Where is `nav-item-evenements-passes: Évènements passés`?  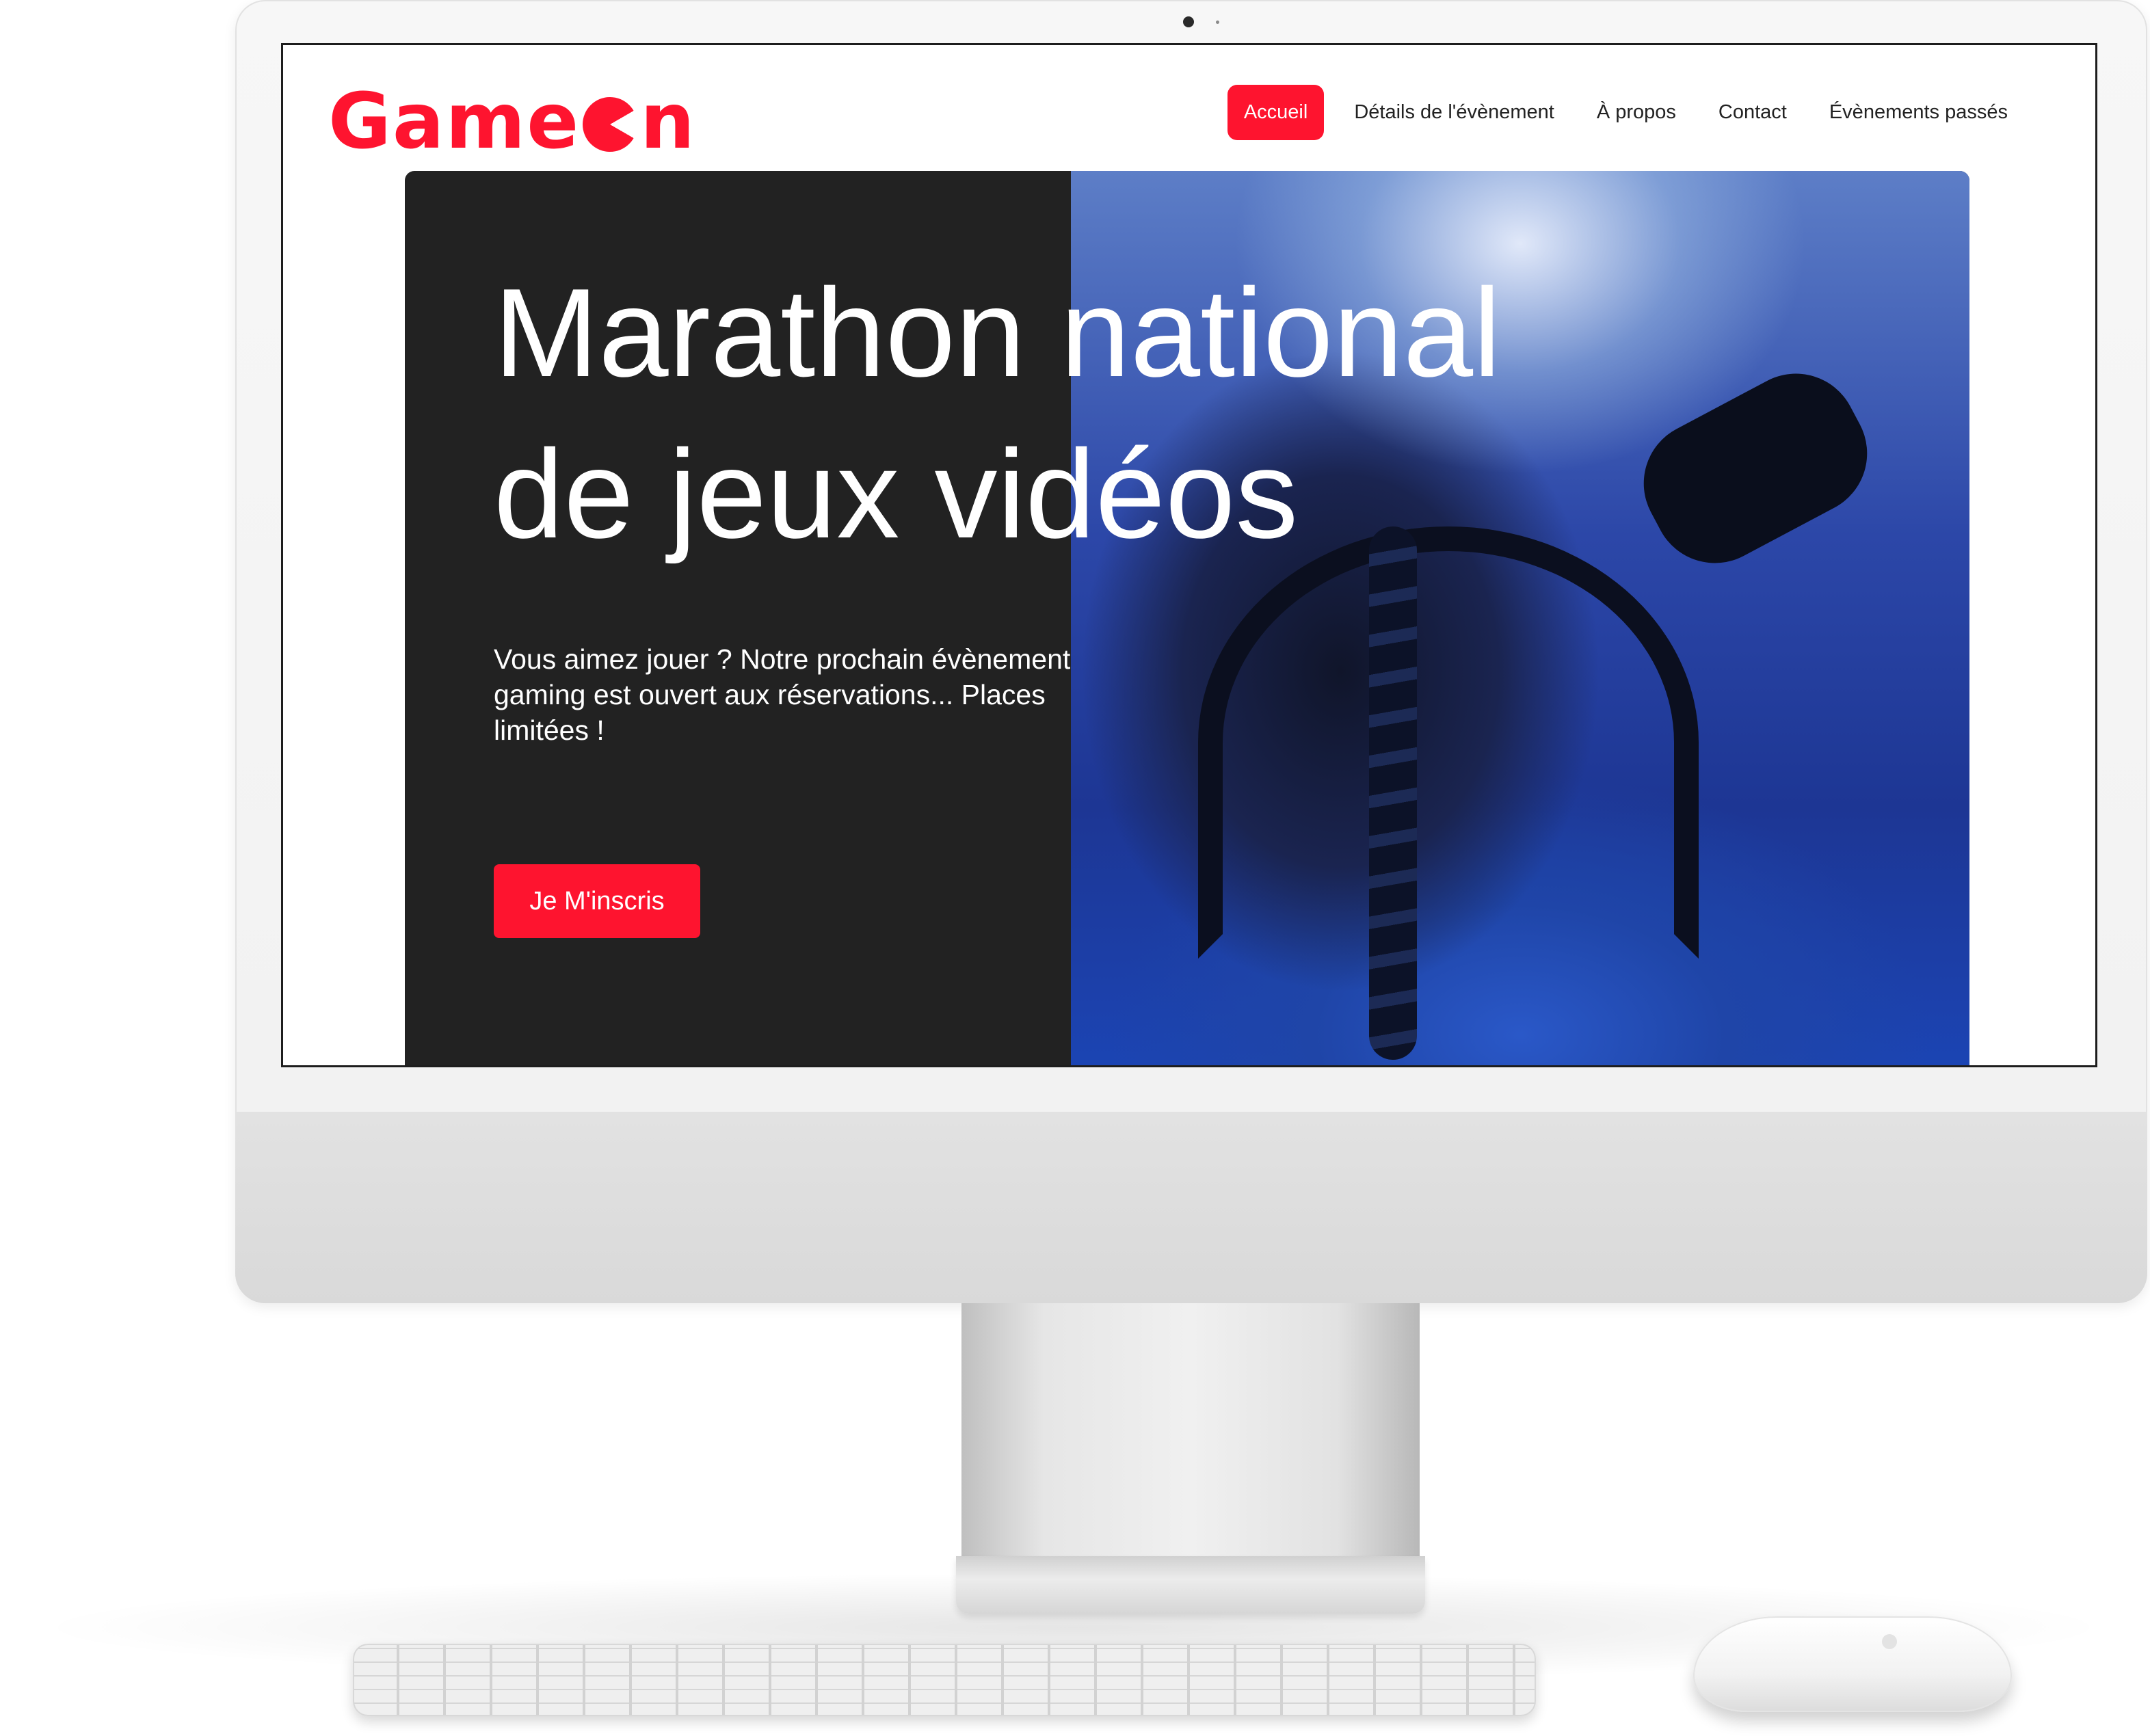 nav-item-evenements-passes: Évènements passés is located at coordinates (1918, 112).